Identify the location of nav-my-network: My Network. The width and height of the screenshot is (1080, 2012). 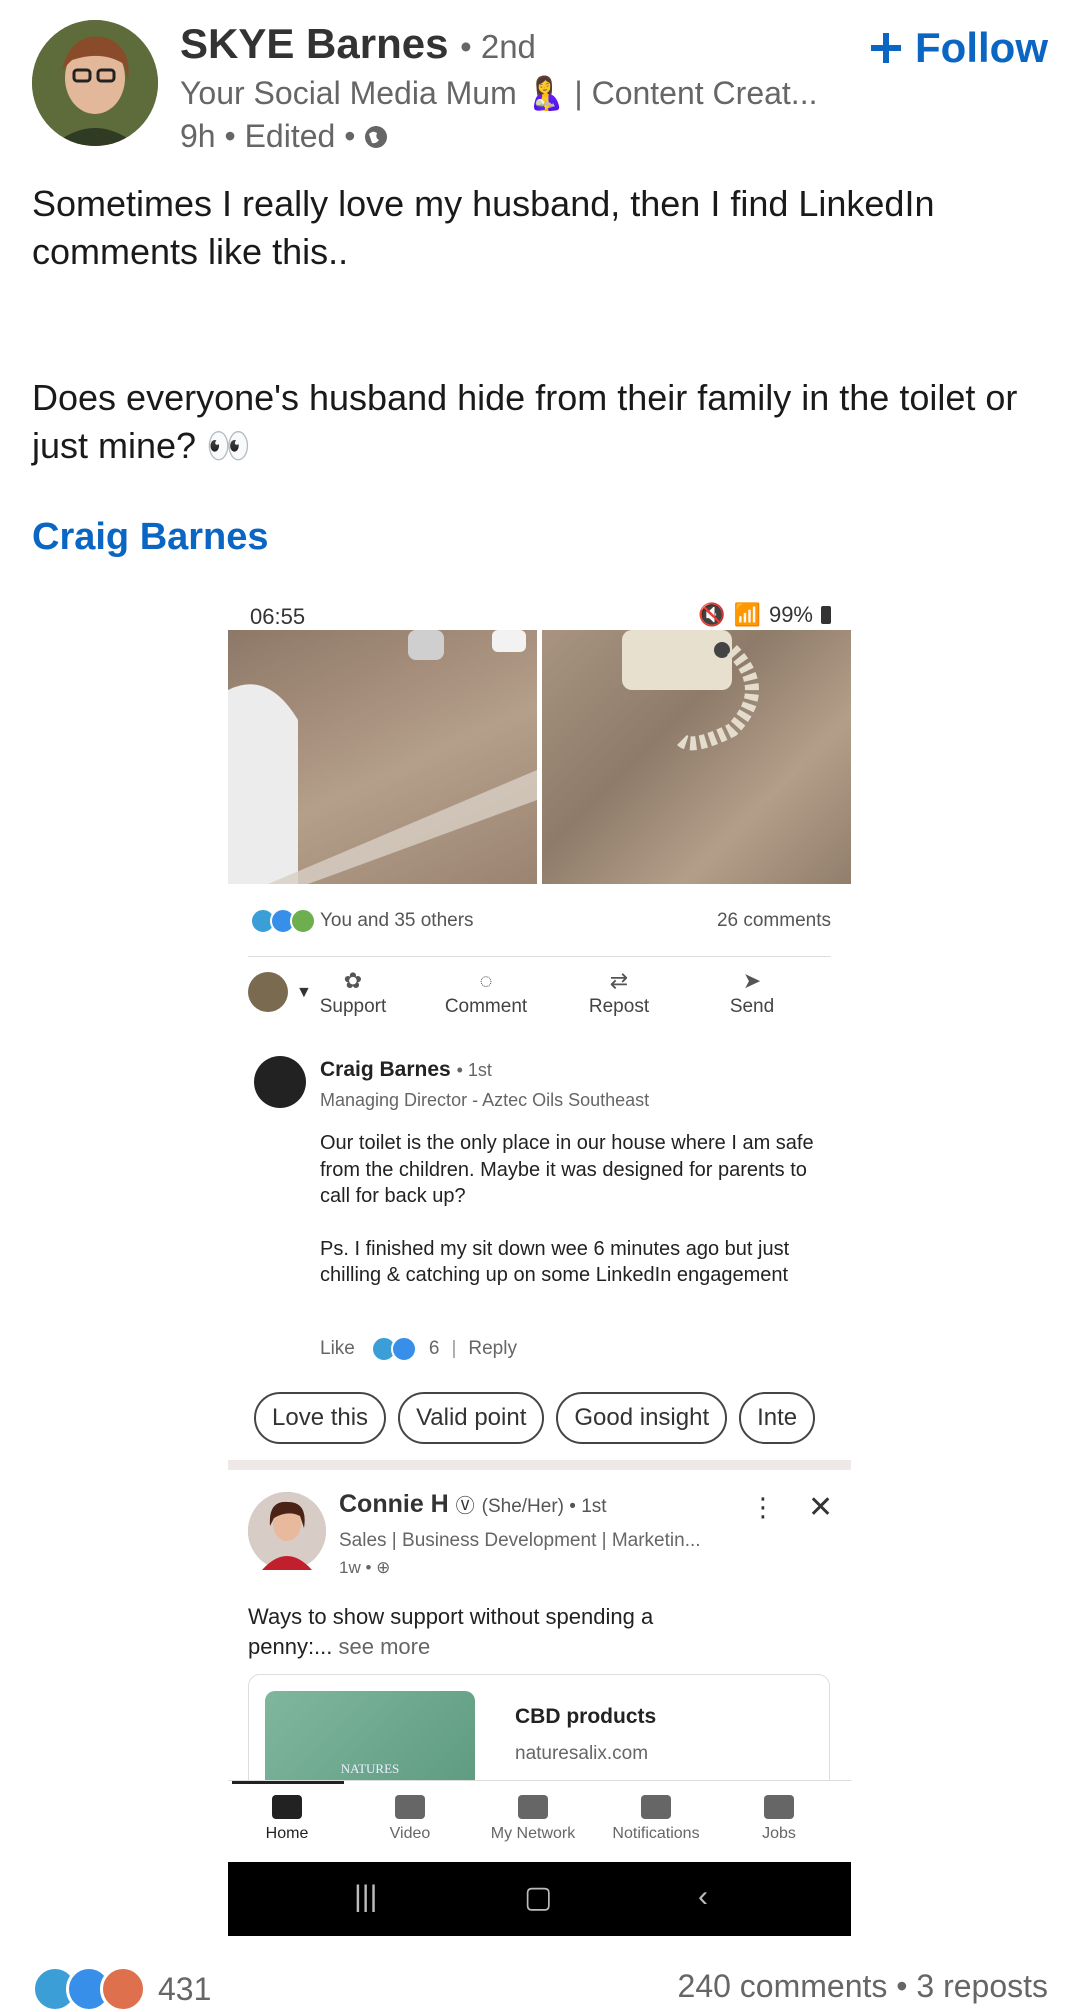
(533, 1819).